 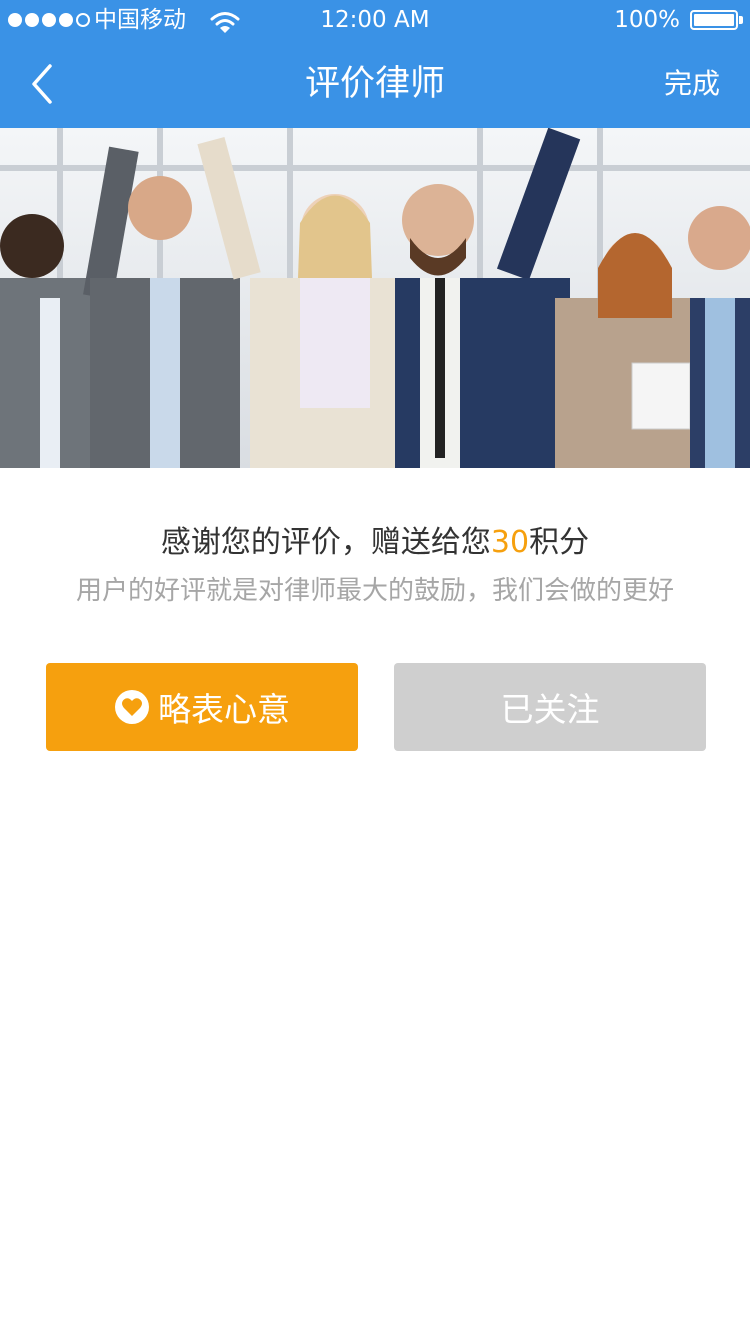 What do you see at coordinates (132, 707) in the screenshot?
I see `heart-icon` at bounding box center [132, 707].